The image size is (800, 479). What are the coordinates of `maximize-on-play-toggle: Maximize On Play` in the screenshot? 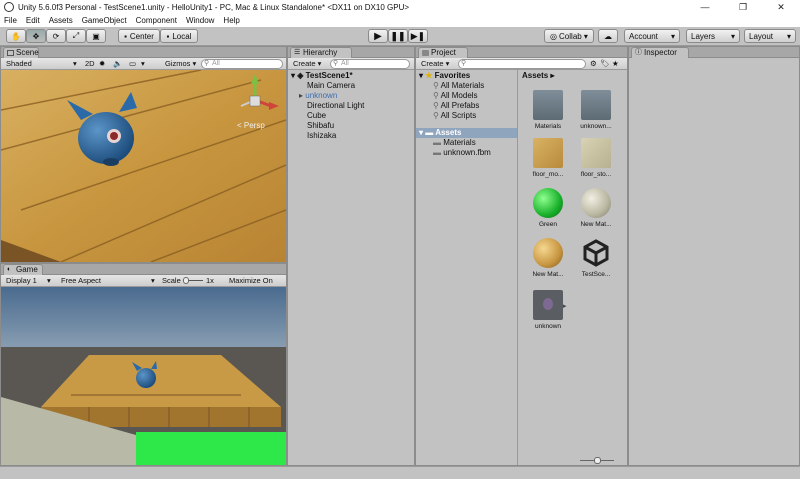 It's located at (257, 285).